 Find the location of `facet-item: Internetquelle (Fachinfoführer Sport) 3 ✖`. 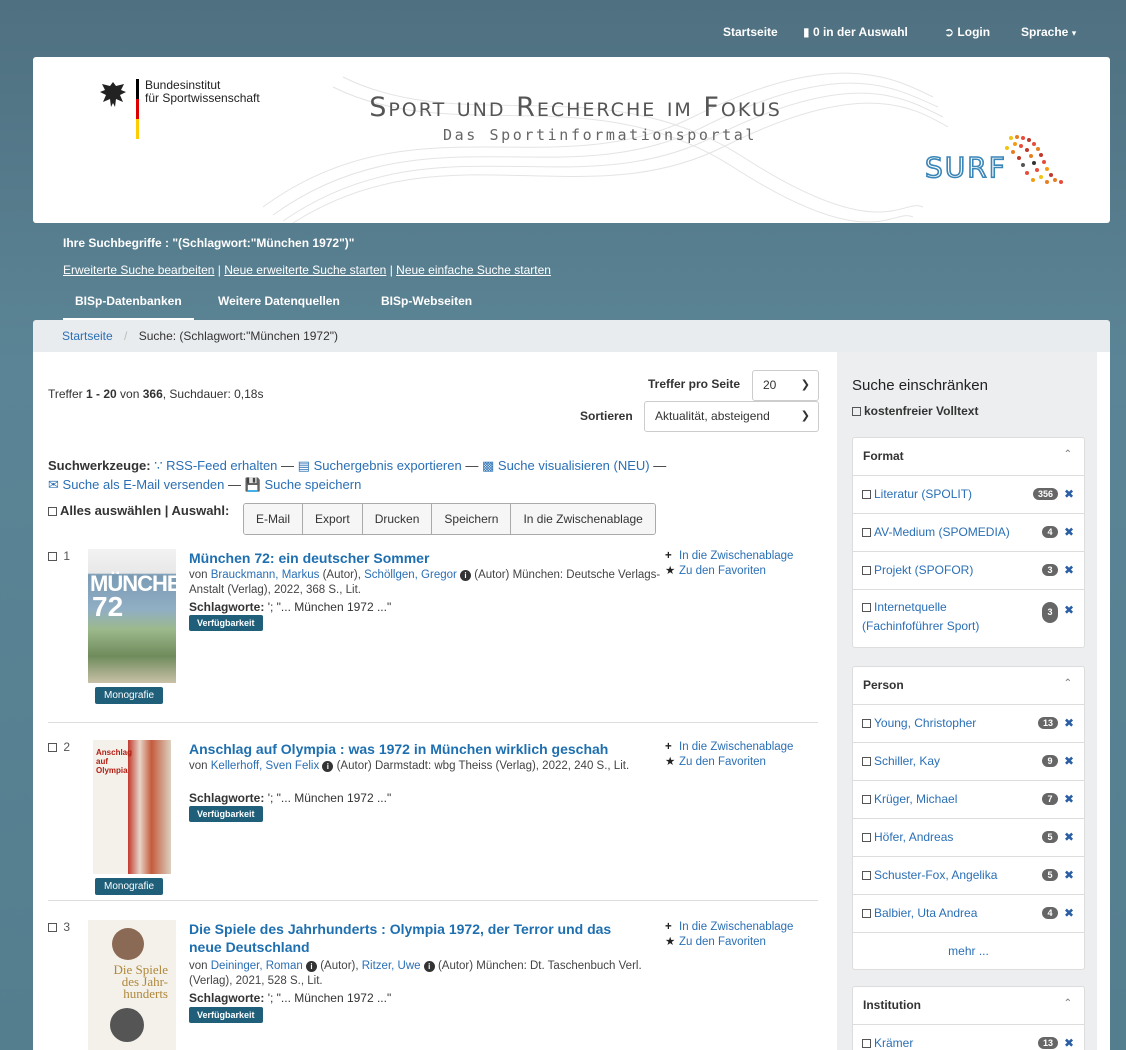

facet-item: Internetquelle (Fachinfoführer Sport) 3 ✖ is located at coordinates (968, 618).